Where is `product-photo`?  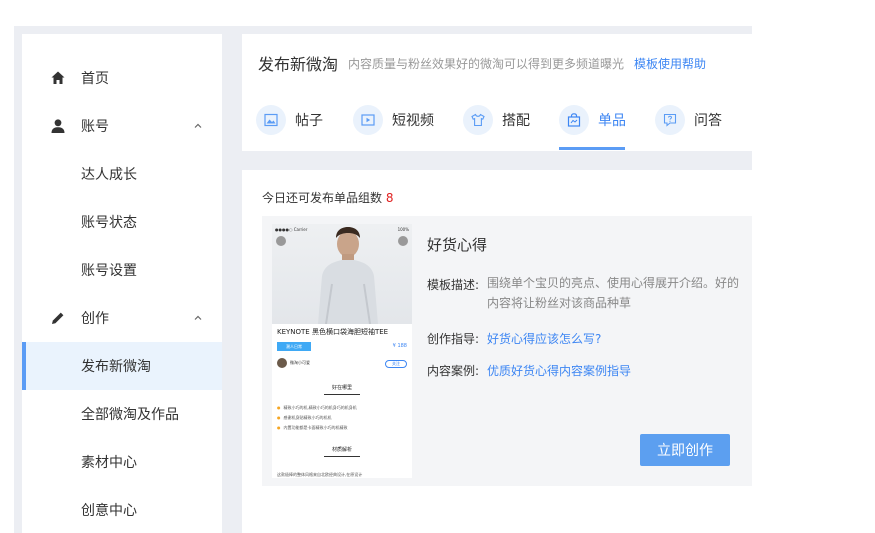
product-photo is located at coordinates (342, 274).